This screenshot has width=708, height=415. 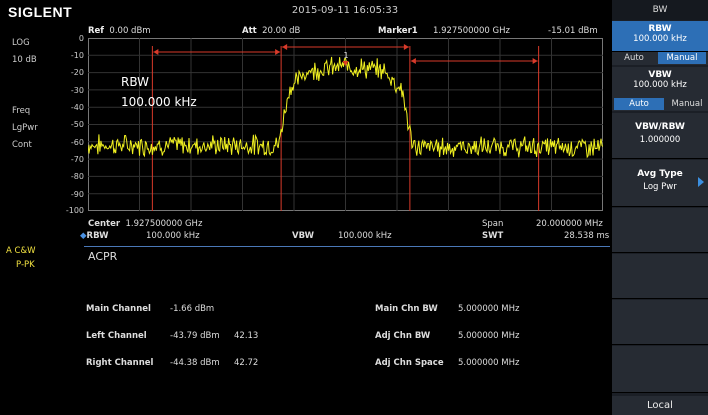 I want to click on swt-value: 28.538 ms, so click(x=587, y=236).